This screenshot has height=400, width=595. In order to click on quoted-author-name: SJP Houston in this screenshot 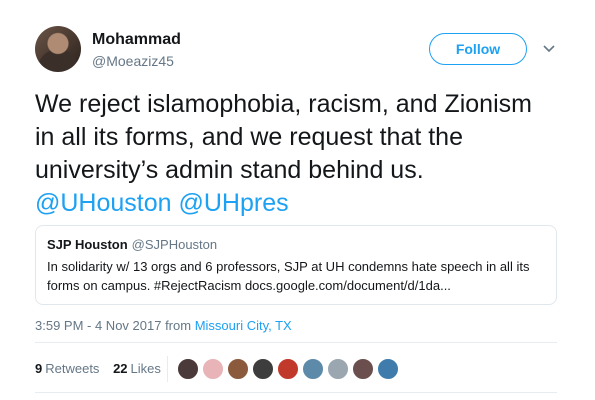, I will do `click(87, 244)`.